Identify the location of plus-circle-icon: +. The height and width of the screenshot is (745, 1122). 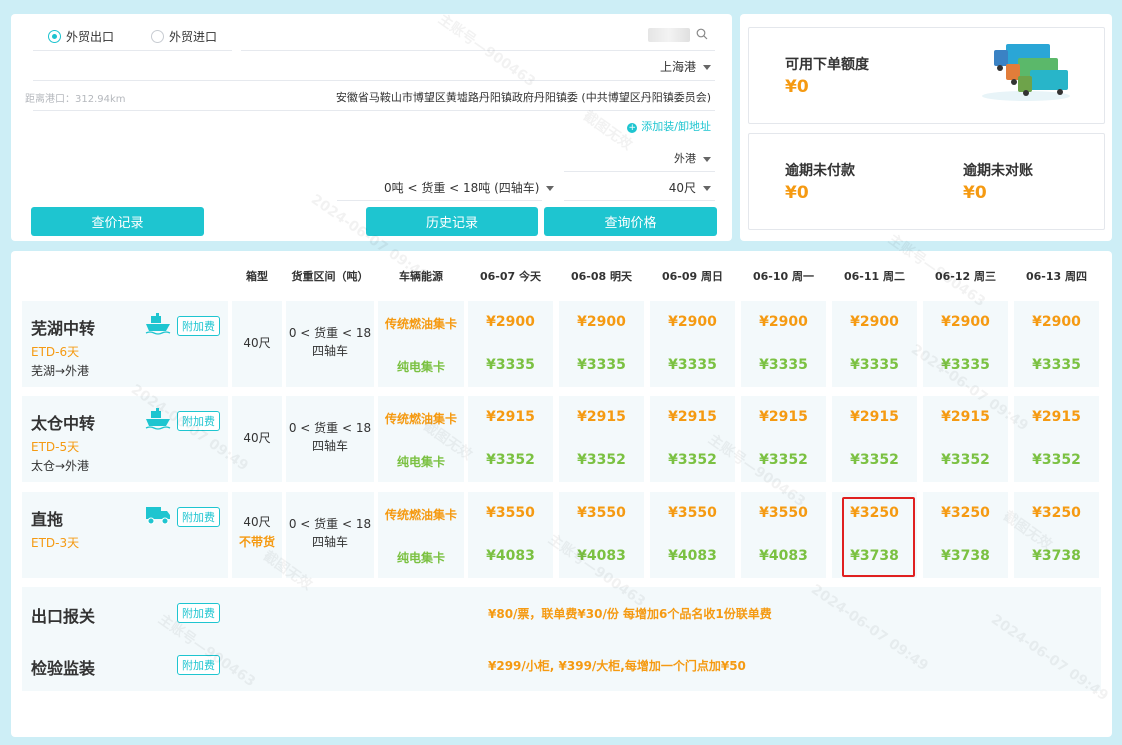
(632, 128).